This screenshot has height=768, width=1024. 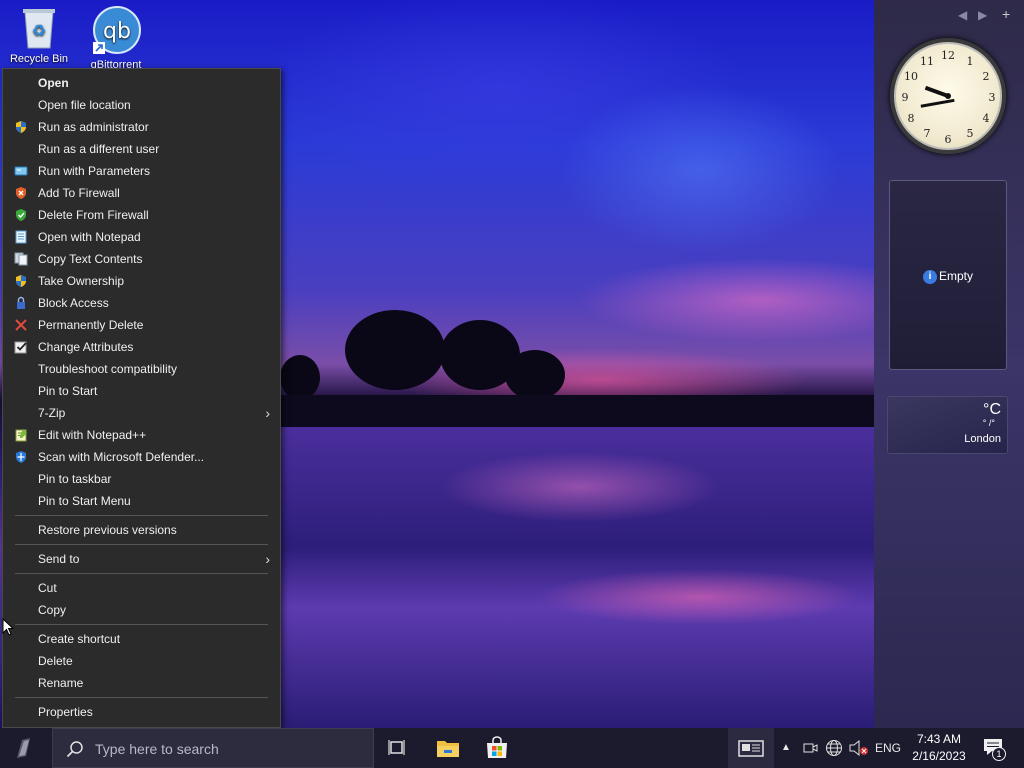 I want to click on red-x-icon, so click(x=21, y=325).